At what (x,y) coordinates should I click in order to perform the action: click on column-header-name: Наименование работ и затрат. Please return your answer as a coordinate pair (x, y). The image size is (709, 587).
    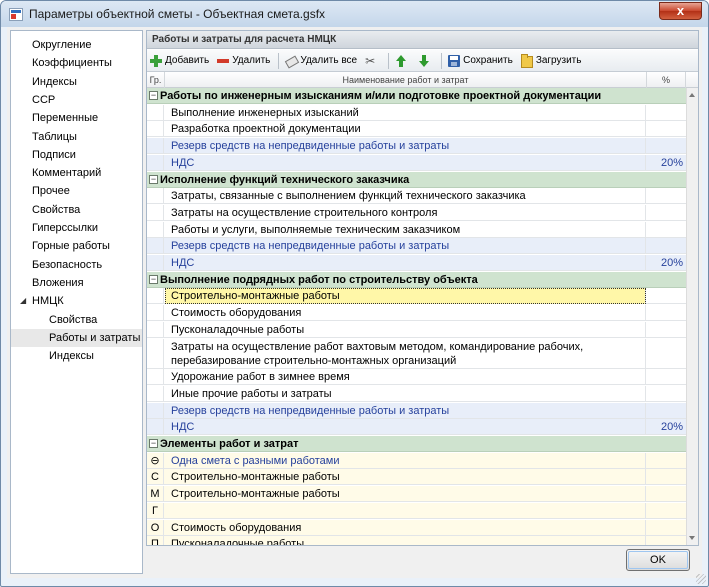
    Looking at the image, I should click on (406, 80).